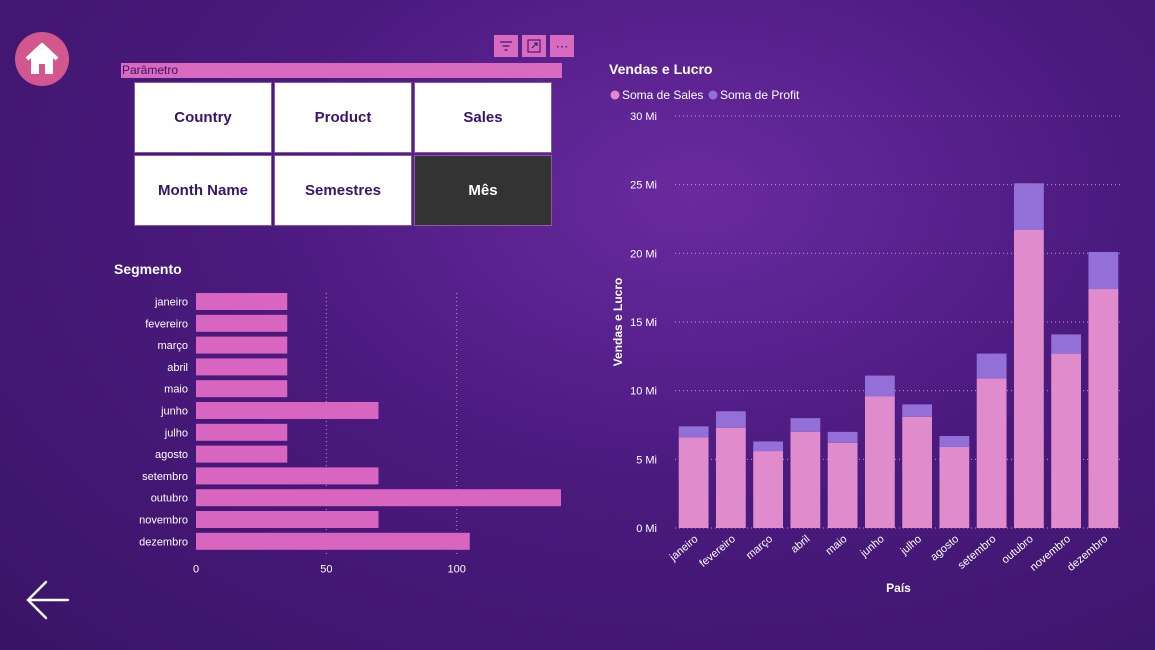 This screenshot has width=1155, height=650. Describe the element at coordinates (163, 521) in the screenshot. I see `category-label: novembro` at that location.